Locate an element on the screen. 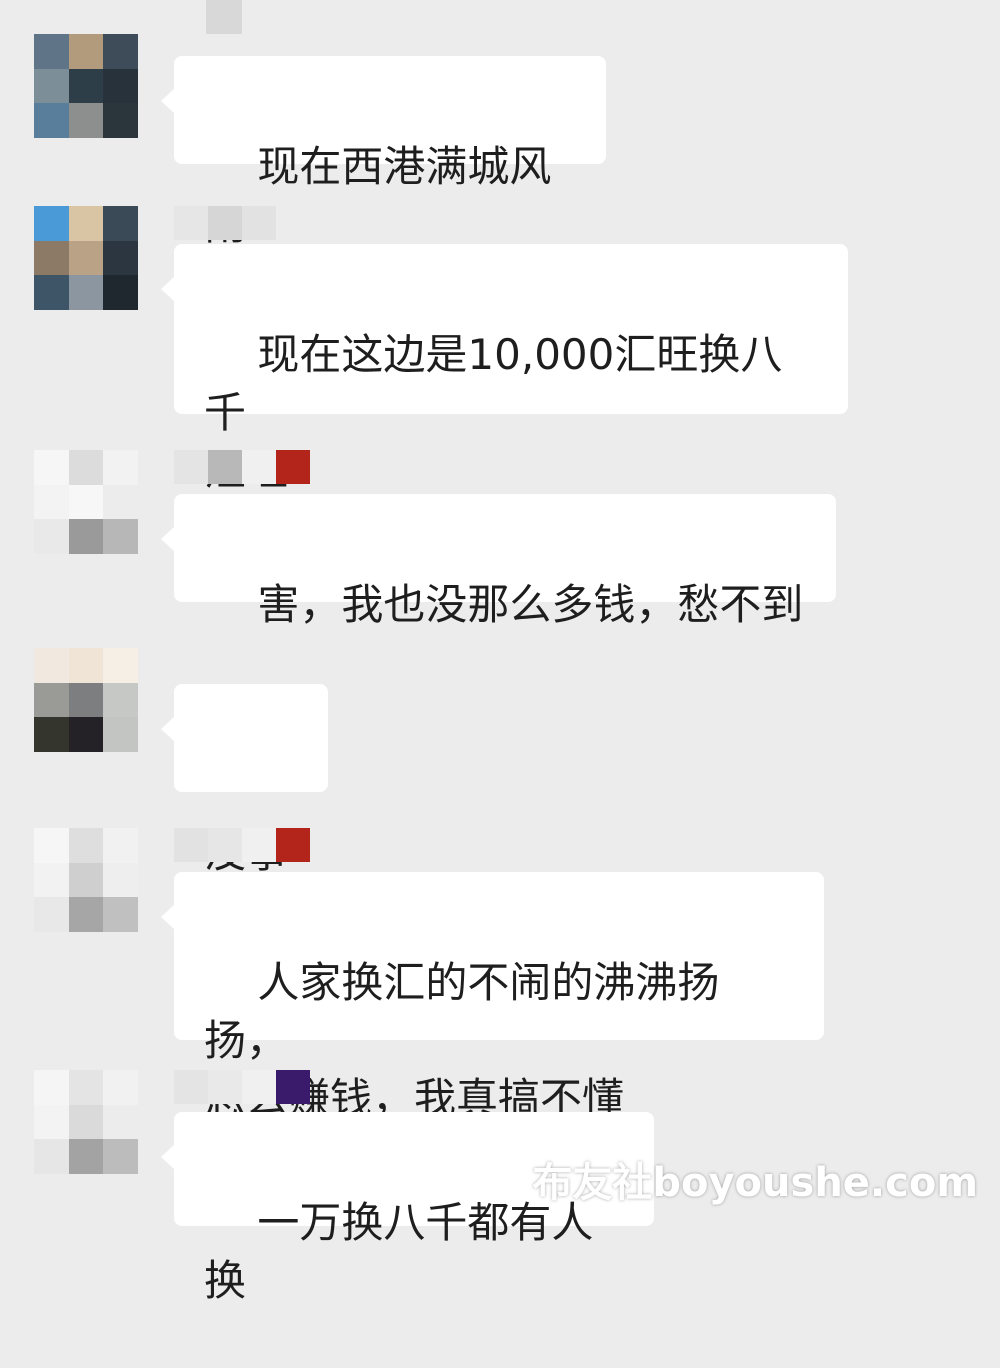 This screenshot has width=1000, height=1368. top-nickname-blur is located at coordinates (224, 17).